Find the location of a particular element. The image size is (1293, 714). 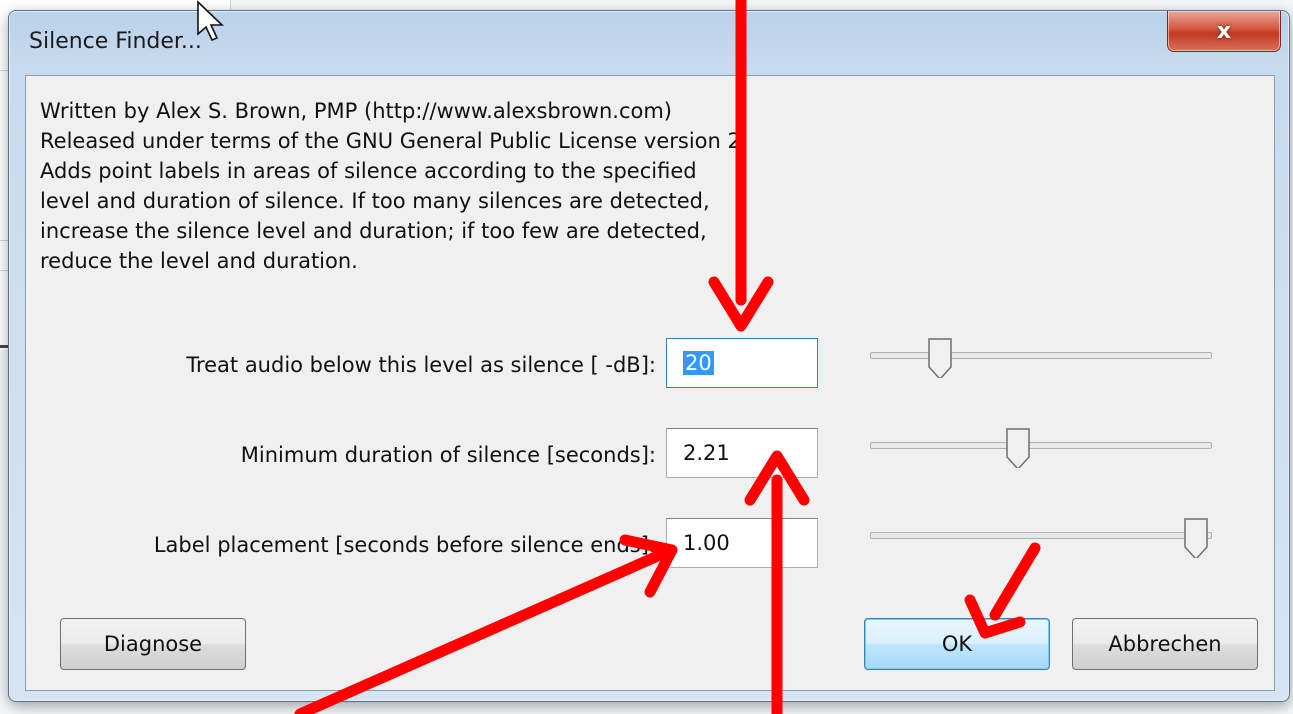

ok-button: OK is located at coordinates (957, 644).